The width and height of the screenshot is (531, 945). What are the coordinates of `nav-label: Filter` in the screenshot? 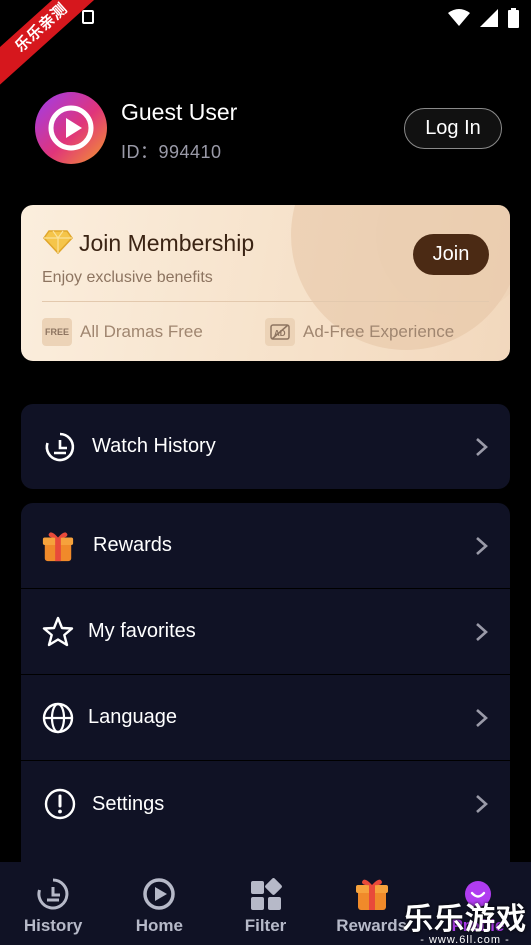 It's located at (265, 925).